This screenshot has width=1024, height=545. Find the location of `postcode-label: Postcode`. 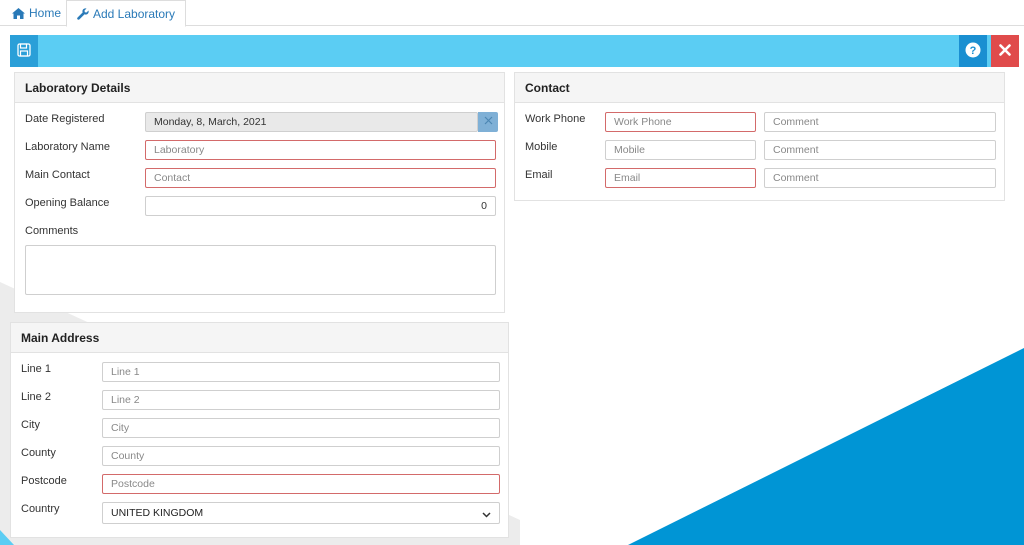

postcode-label: Postcode is located at coordinates (44, 481).